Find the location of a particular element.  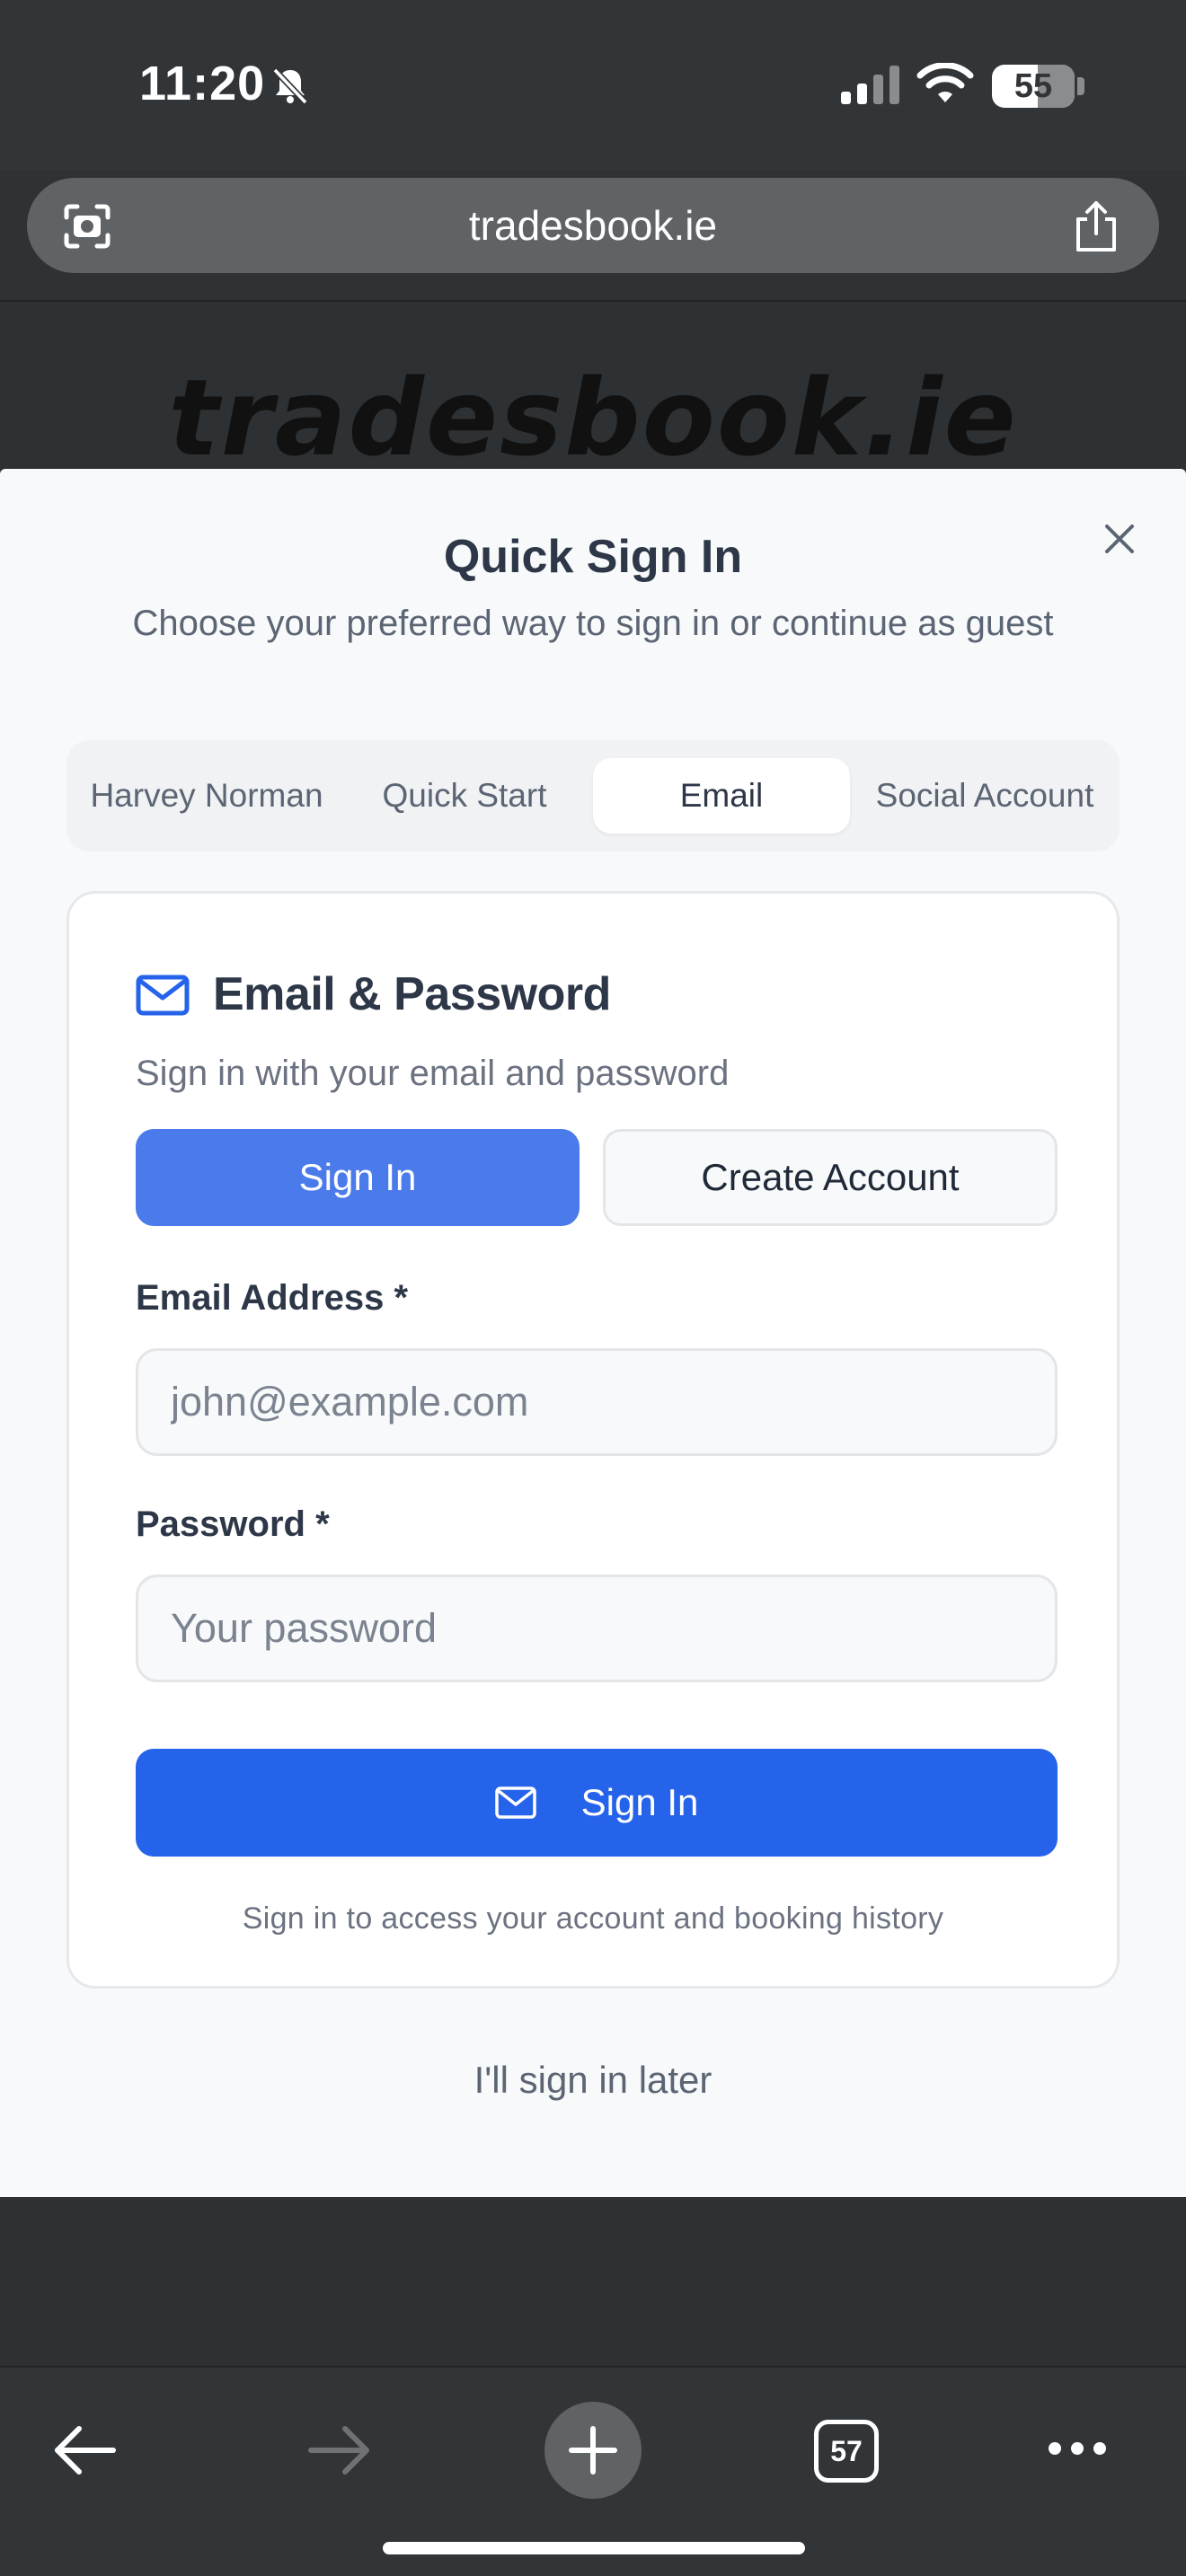

sign-in-later-link: I'll sign in later is located at coordinates (593, 2080).